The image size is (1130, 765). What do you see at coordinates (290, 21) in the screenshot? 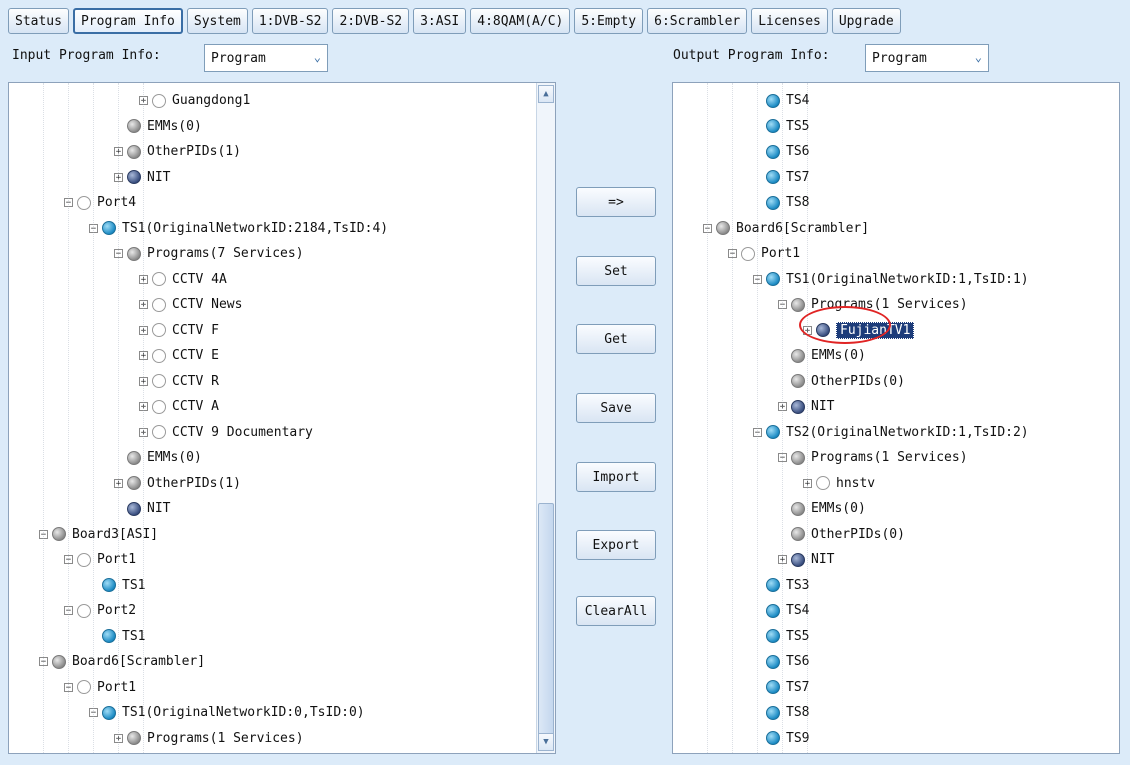
I see `tab-1-dvb-s2: 1:DVB-S2` at bounding box center [290, 21].